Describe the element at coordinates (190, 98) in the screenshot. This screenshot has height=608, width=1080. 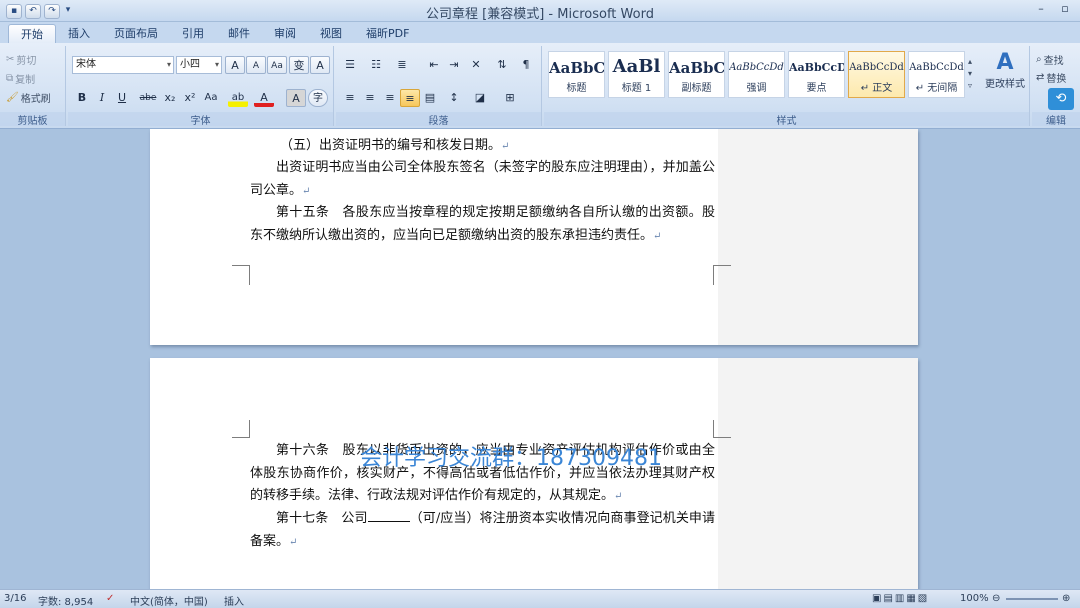
I see `superscript-button: x²` at that location.